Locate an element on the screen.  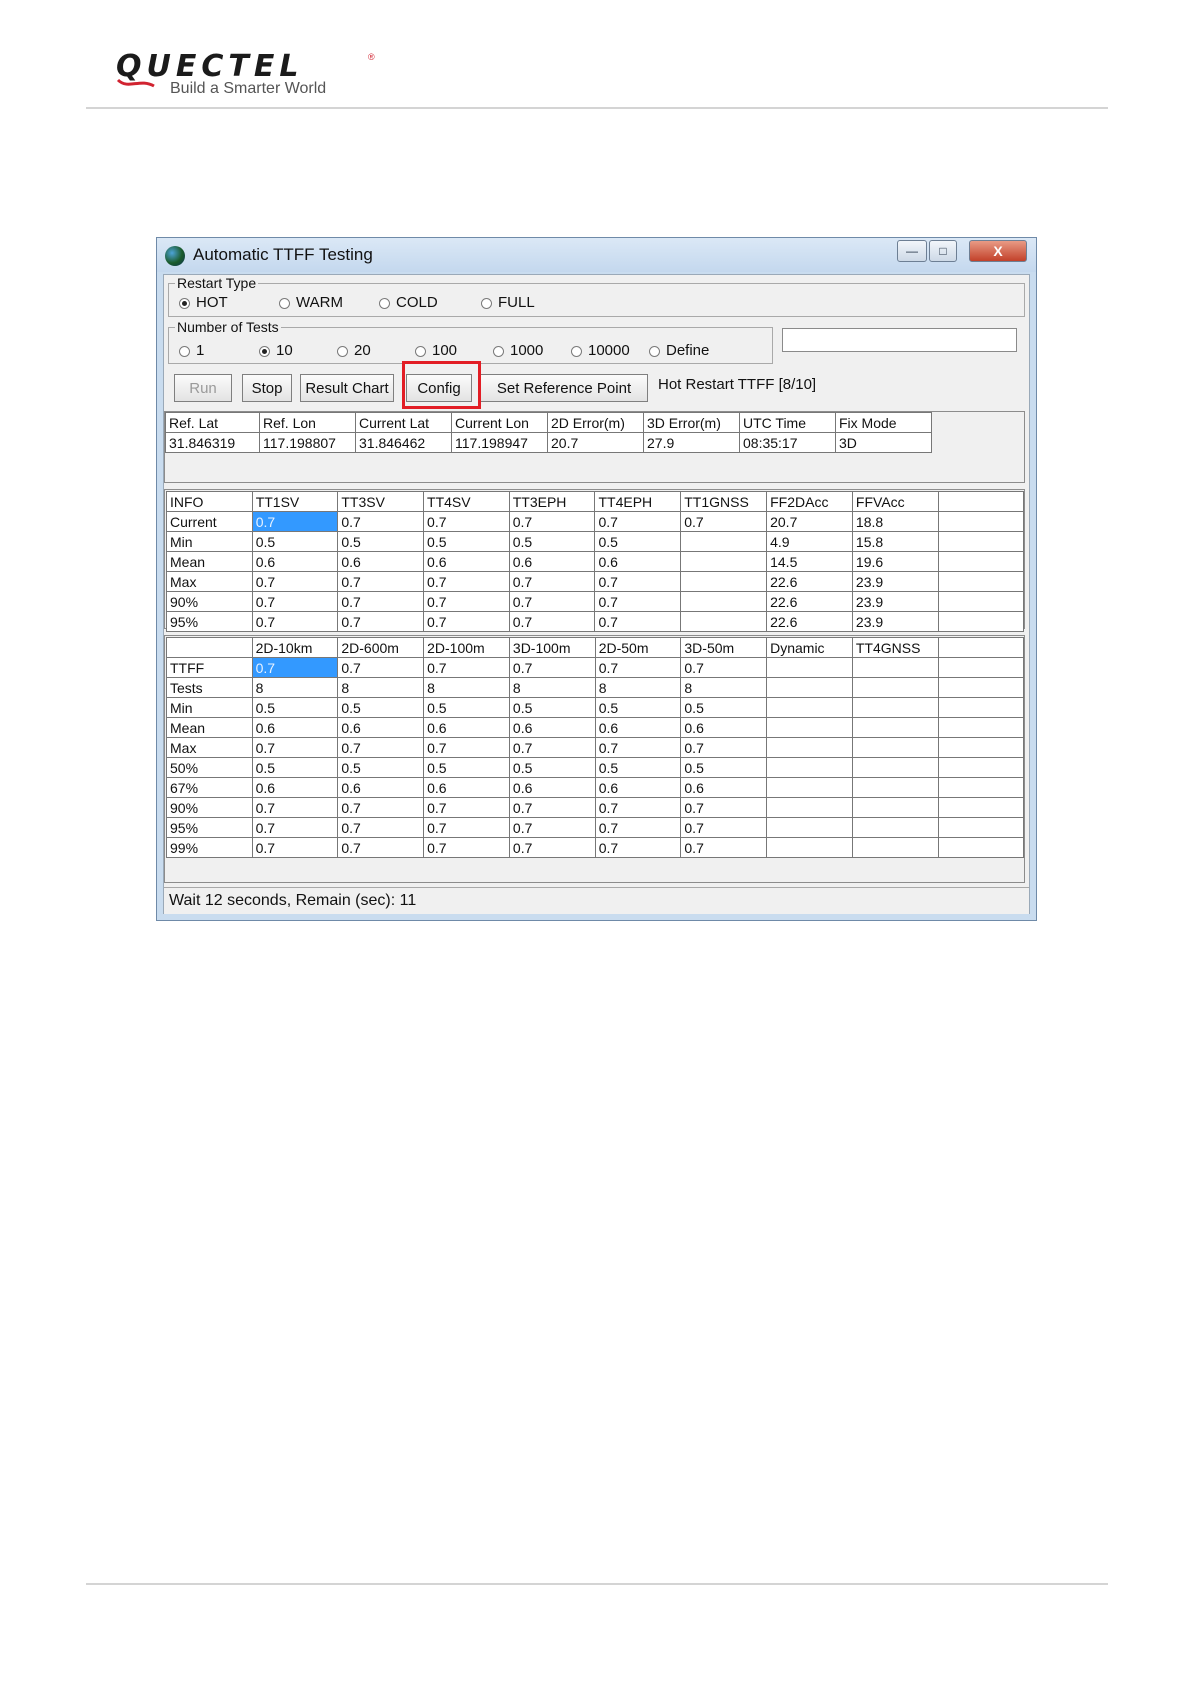
minimize-button: — is located at coordinates (912, 251).